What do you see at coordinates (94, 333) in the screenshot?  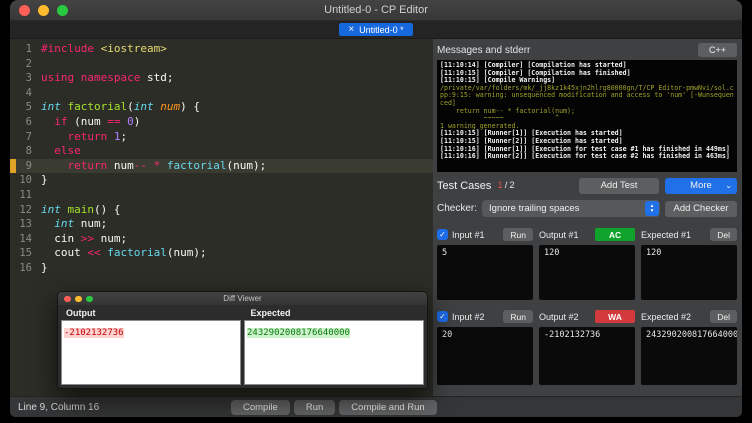 I see `diff-output-value: -2102132736` at bounding box center [94, 333].